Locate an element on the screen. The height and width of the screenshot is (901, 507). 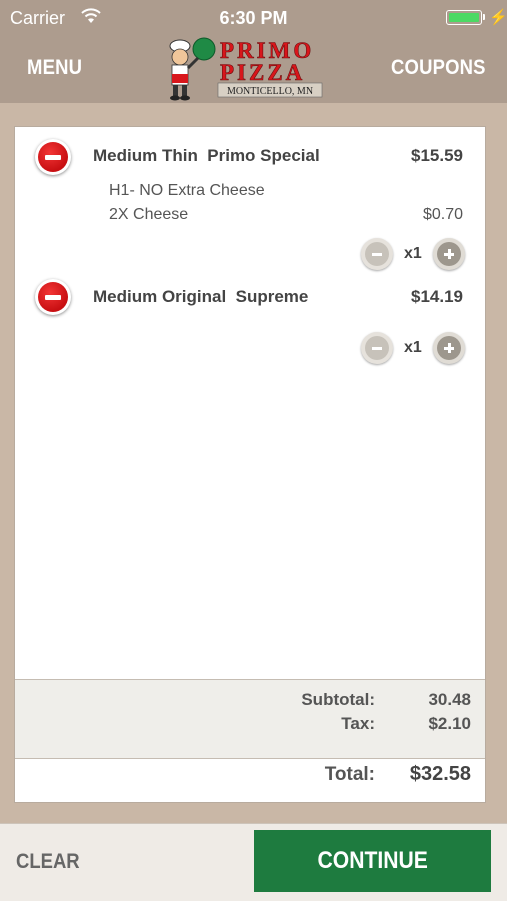
total-value: $32.58 is located at coordinates (440, 774).